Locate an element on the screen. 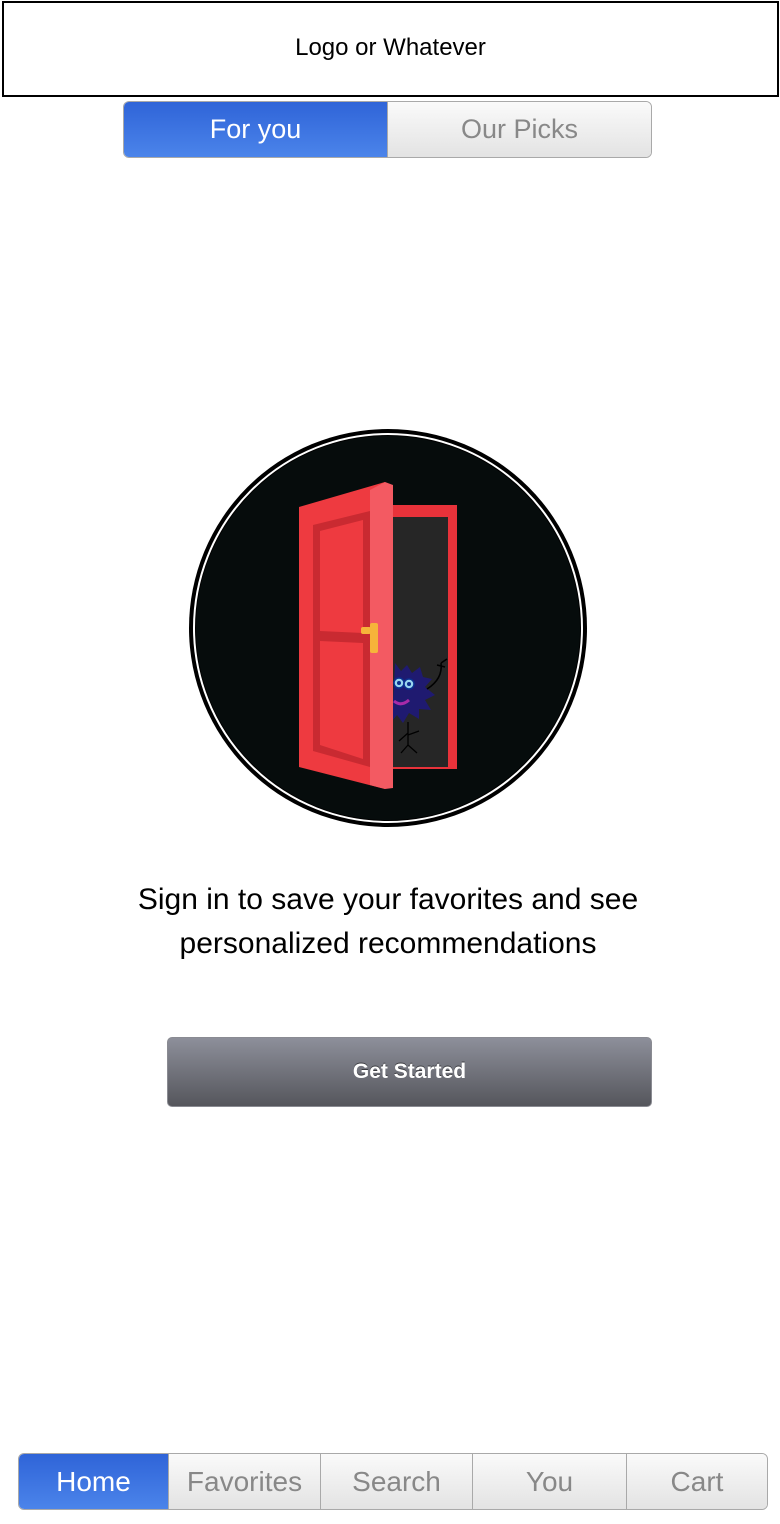 The height and width of the screenshot is (1524, 780). open-door-with-monster-icon is located at coordinates (388, 628).